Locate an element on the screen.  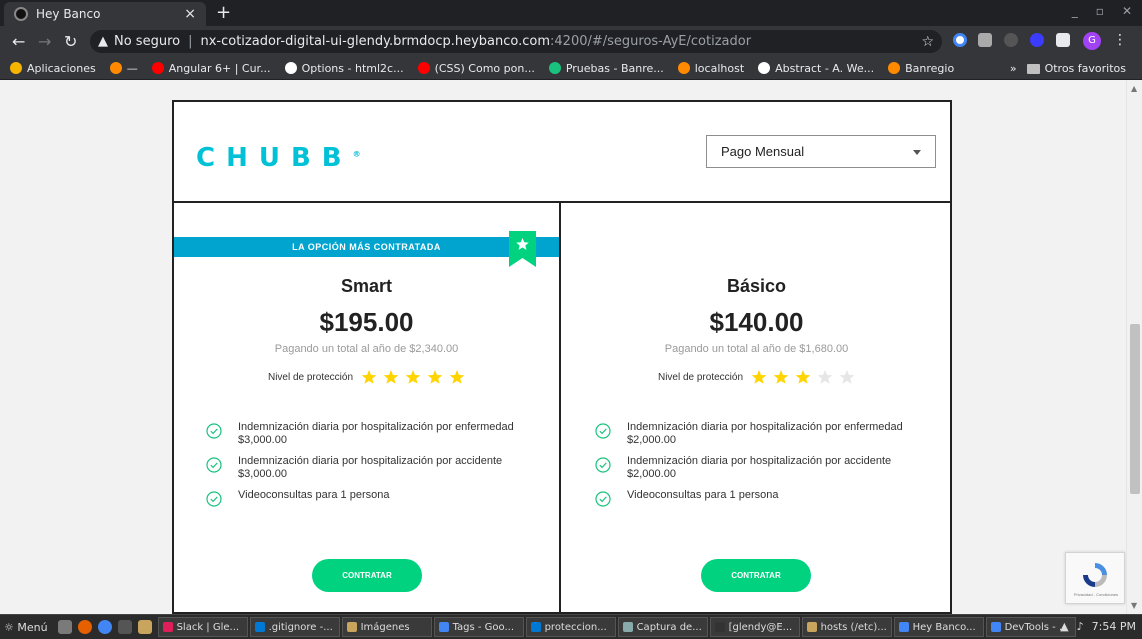
scrollbar-thumb is located at coordinates (1135, 409).